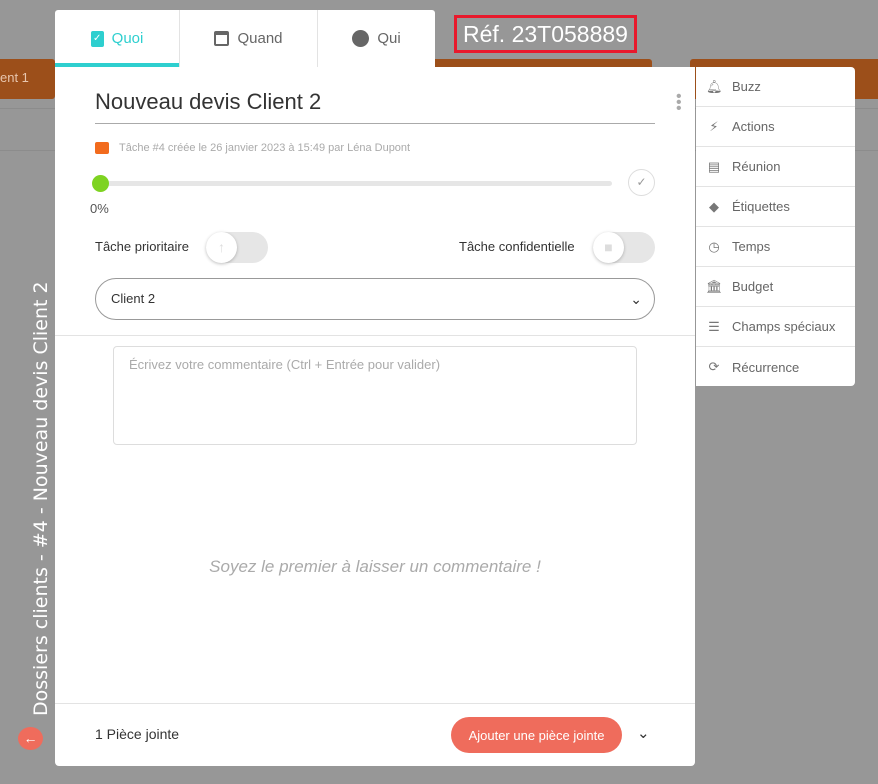  Describe the element at coordinates (714, 86) in the screenshot. I see `bell-icon: 🔔︎` at that location.